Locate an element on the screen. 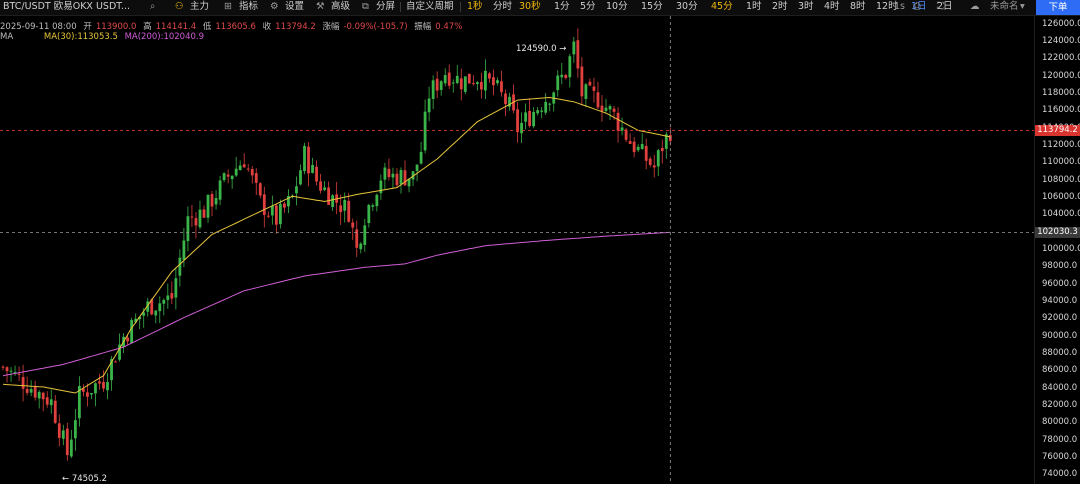 The width and height of the screenshot is (1080, 484). period-tab-8: 45分 is located at coordinates (722, 7).